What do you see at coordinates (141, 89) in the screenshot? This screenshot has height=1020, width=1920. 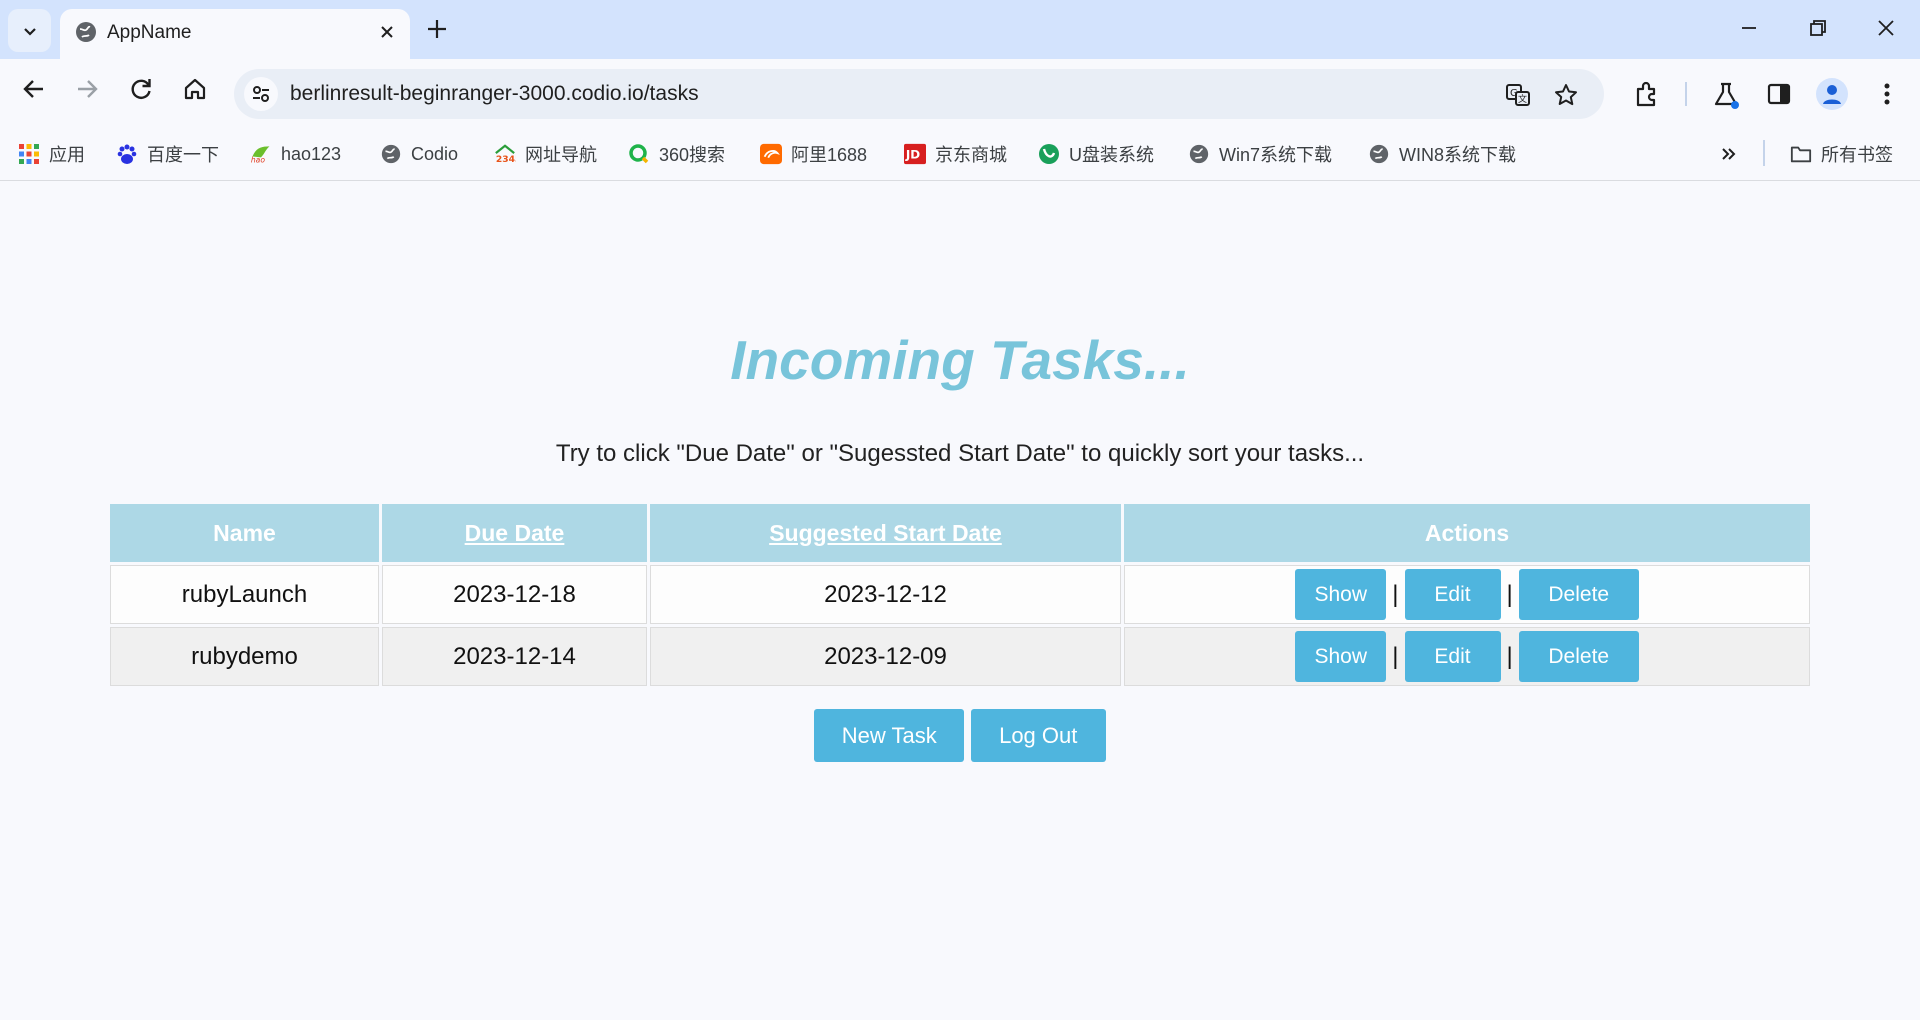 I see `reload-icon` at bounding box center [141, 89].